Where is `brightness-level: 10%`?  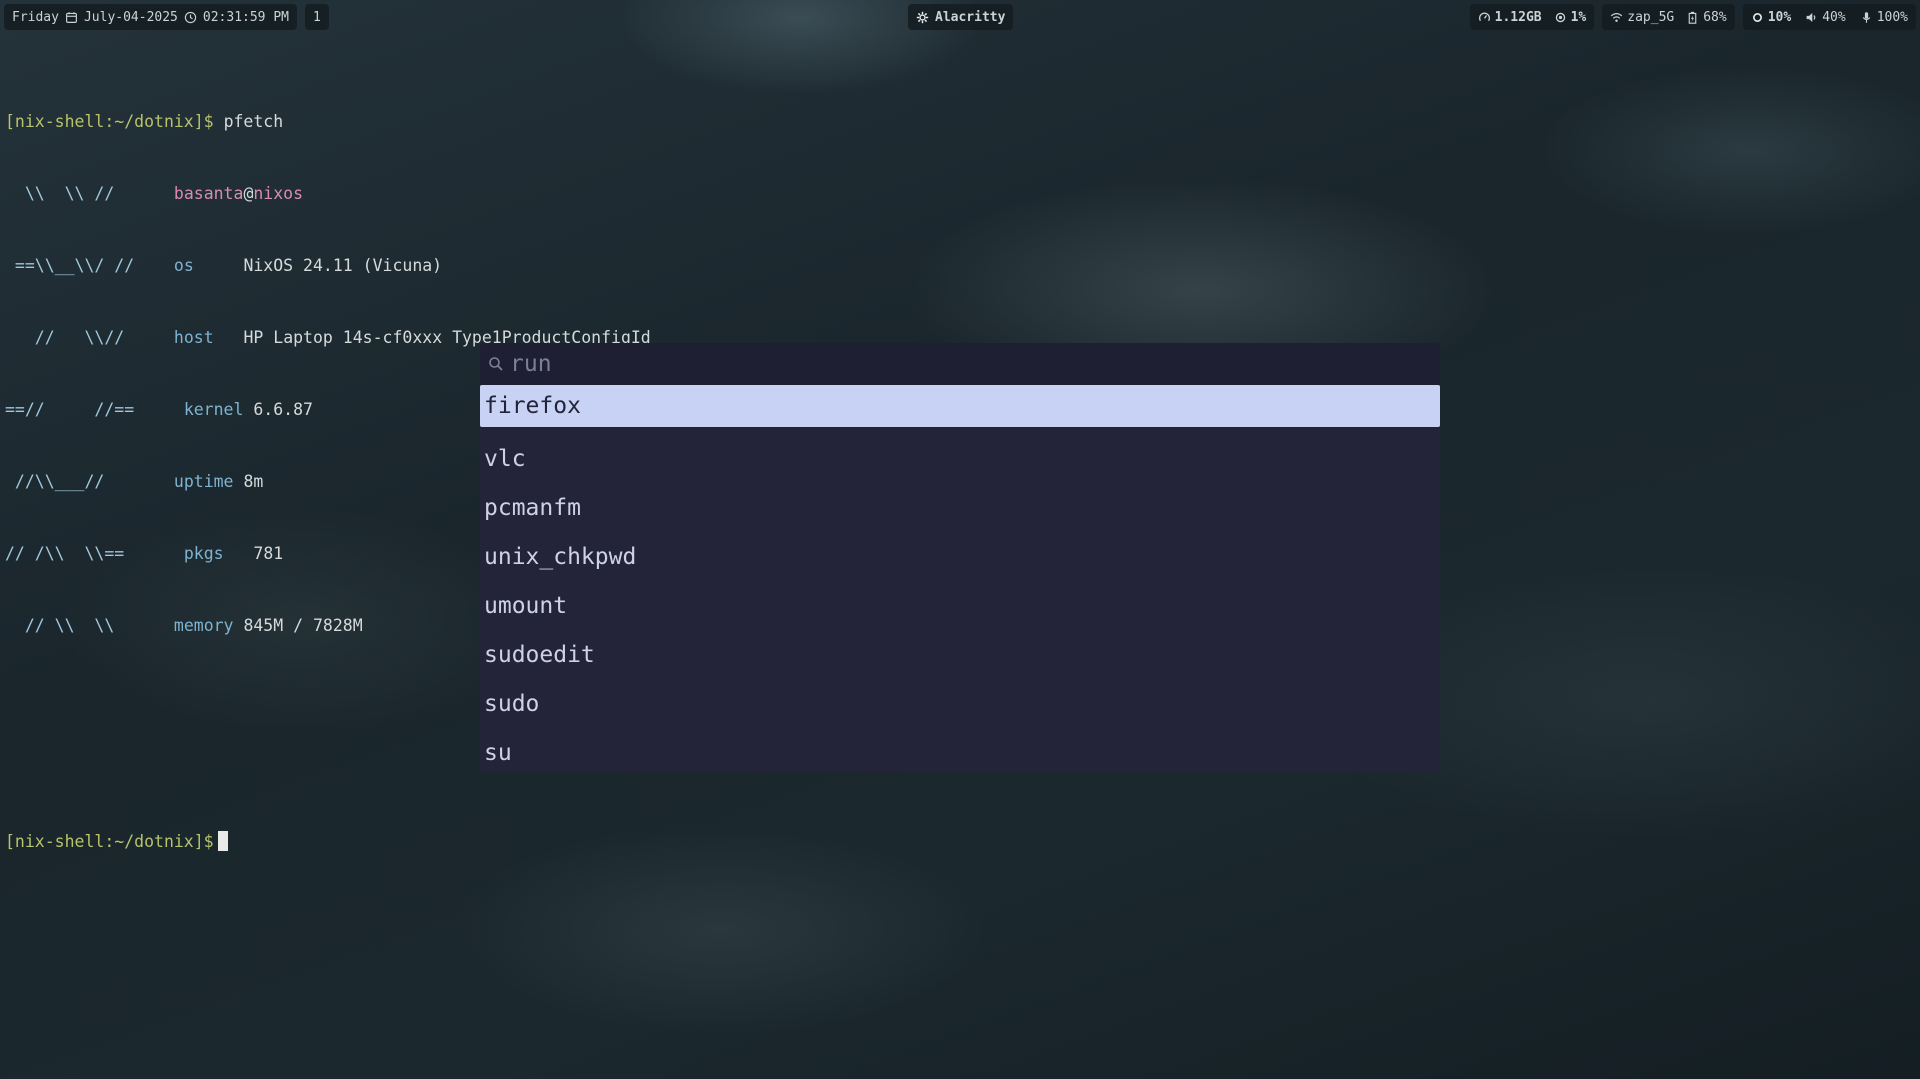 brightness-level: 10% is located at coordinates (1779, 17).